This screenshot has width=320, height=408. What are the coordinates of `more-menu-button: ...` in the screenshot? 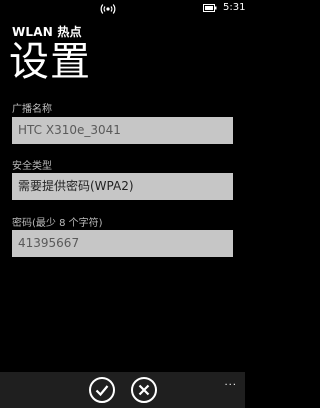 It's located at (230, 382).